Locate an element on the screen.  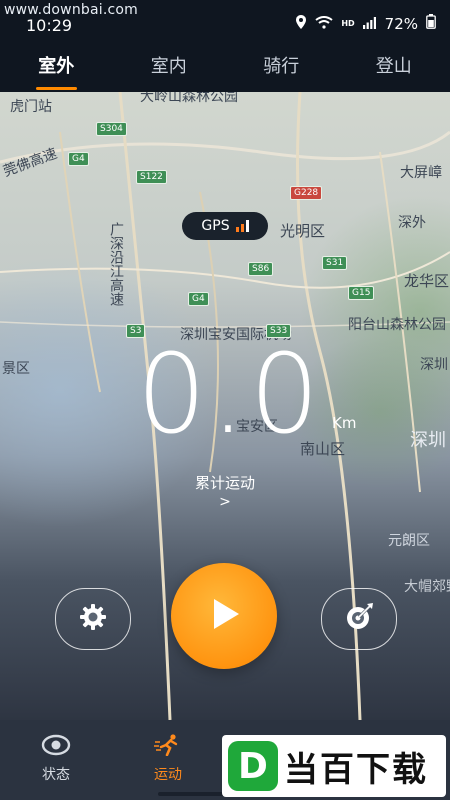
status-time: 10:29 is located at coordinates (49, 25).